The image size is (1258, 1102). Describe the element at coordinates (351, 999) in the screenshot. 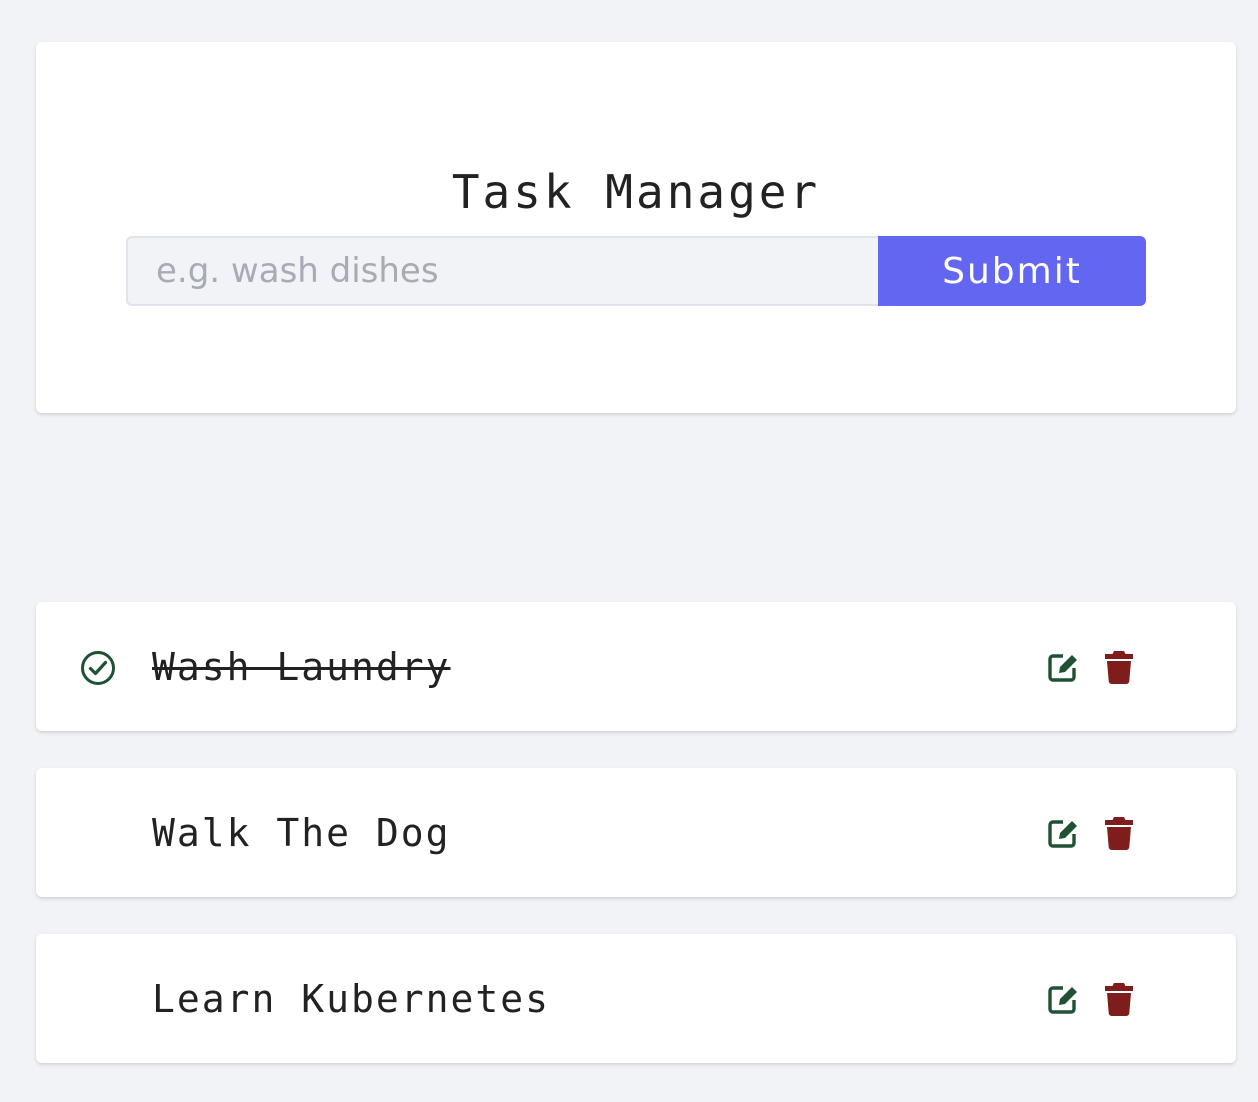

I see `task-name: Learn Kubernetes` at that location.